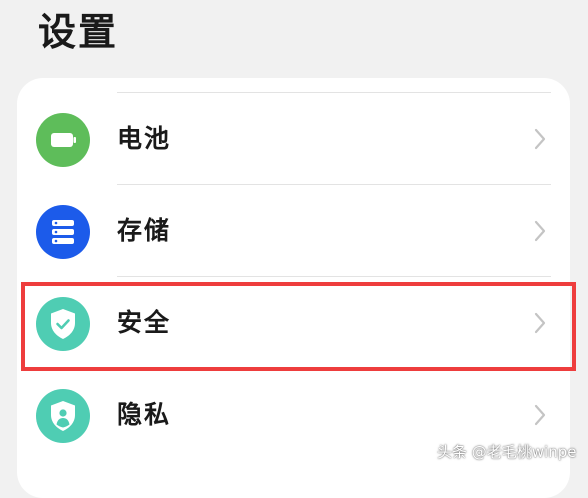 Image resolution: width=588 pixels, height=498 pixels. What do you see at coordinates (507, 452) in the screenshot?
I see `watermark-text: 头条 @老毛桃winpe` at bounding box center [507, 452].